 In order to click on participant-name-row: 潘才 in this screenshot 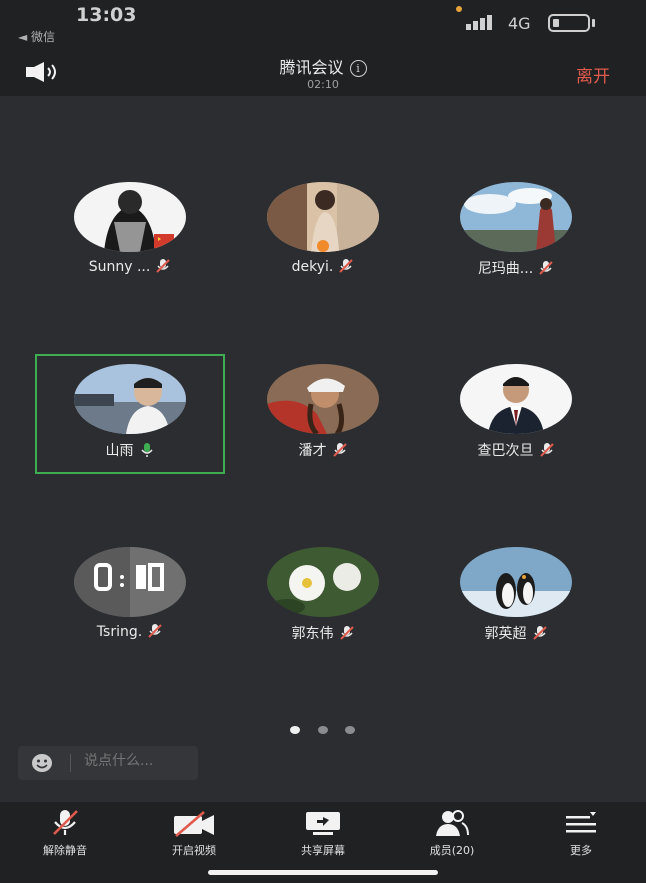, I will do `click(323, 450)`.